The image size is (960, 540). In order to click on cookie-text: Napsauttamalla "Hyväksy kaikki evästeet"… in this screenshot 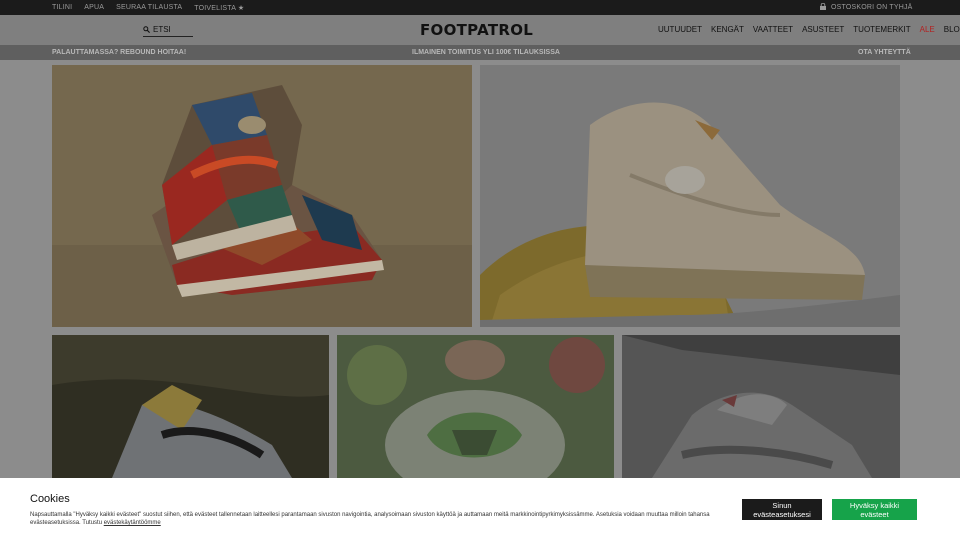, I will do `click(375, 519)`.